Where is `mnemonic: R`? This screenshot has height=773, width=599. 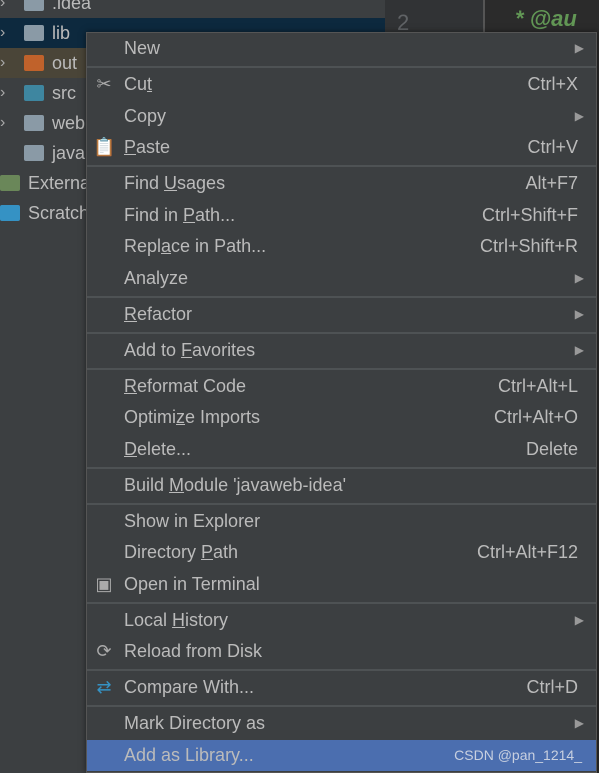
mnemonic: R is located at coordinates (130, 385).